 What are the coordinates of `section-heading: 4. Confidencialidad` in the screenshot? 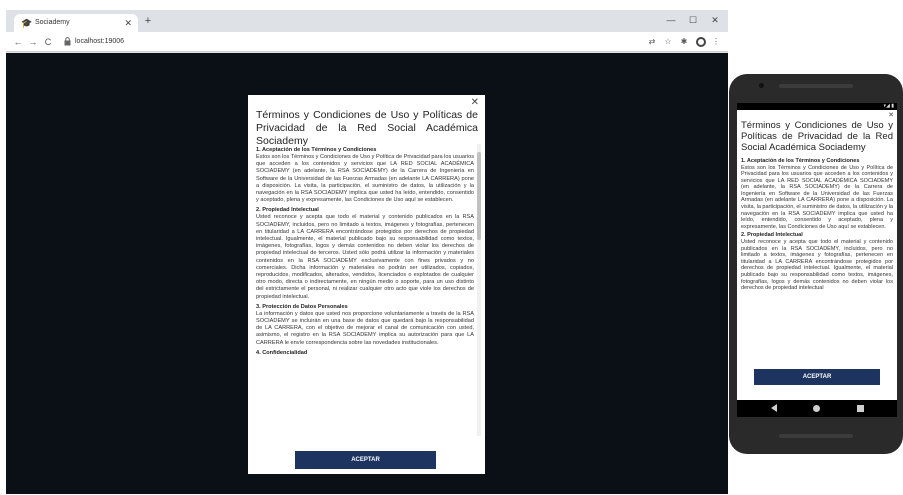 It's located at (282, 352).